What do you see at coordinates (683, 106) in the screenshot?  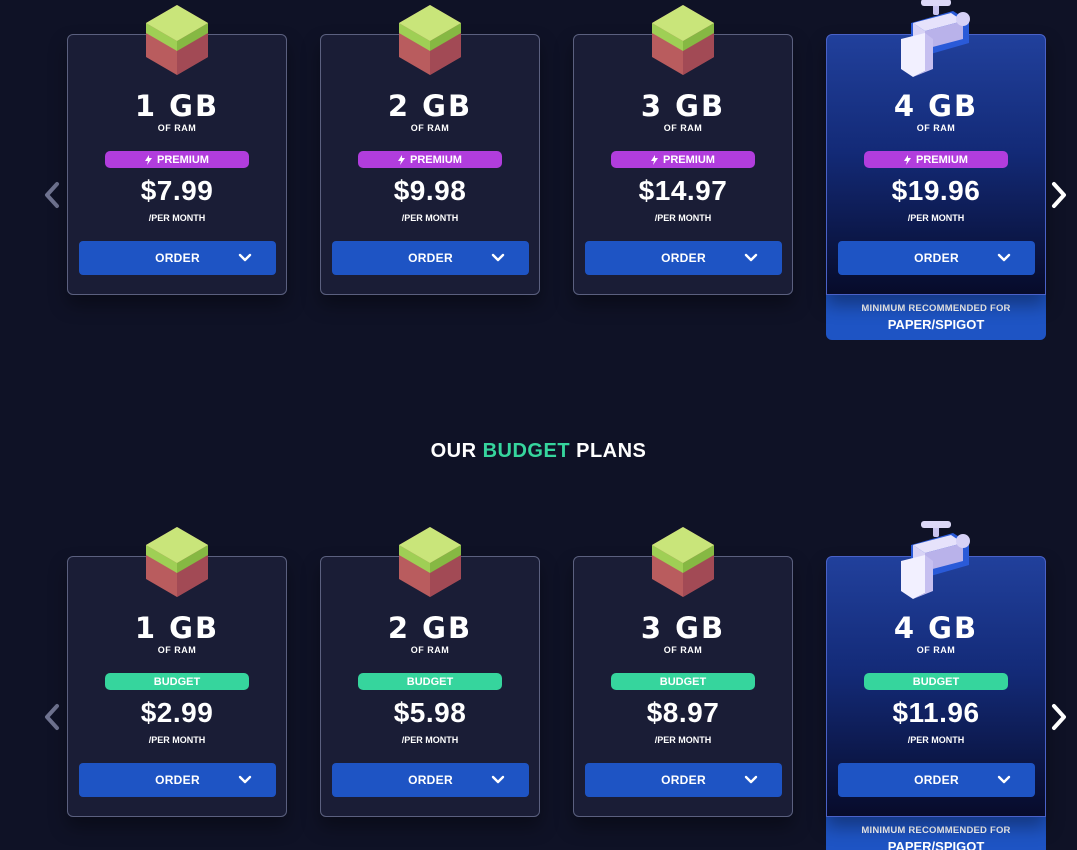 I see `ram-amount: 3 GB` at bounding box center [683, 106].